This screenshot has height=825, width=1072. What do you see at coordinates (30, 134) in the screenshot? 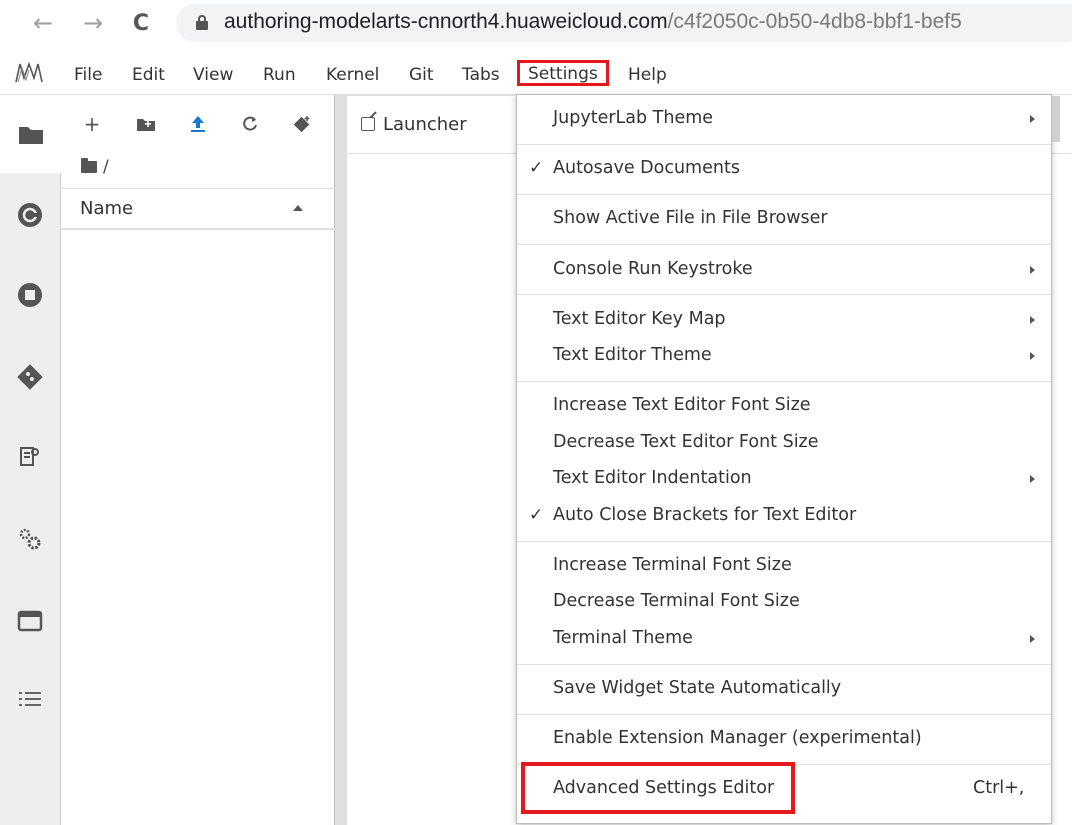
I see `folder-icon` at bounding box center [30, 134].